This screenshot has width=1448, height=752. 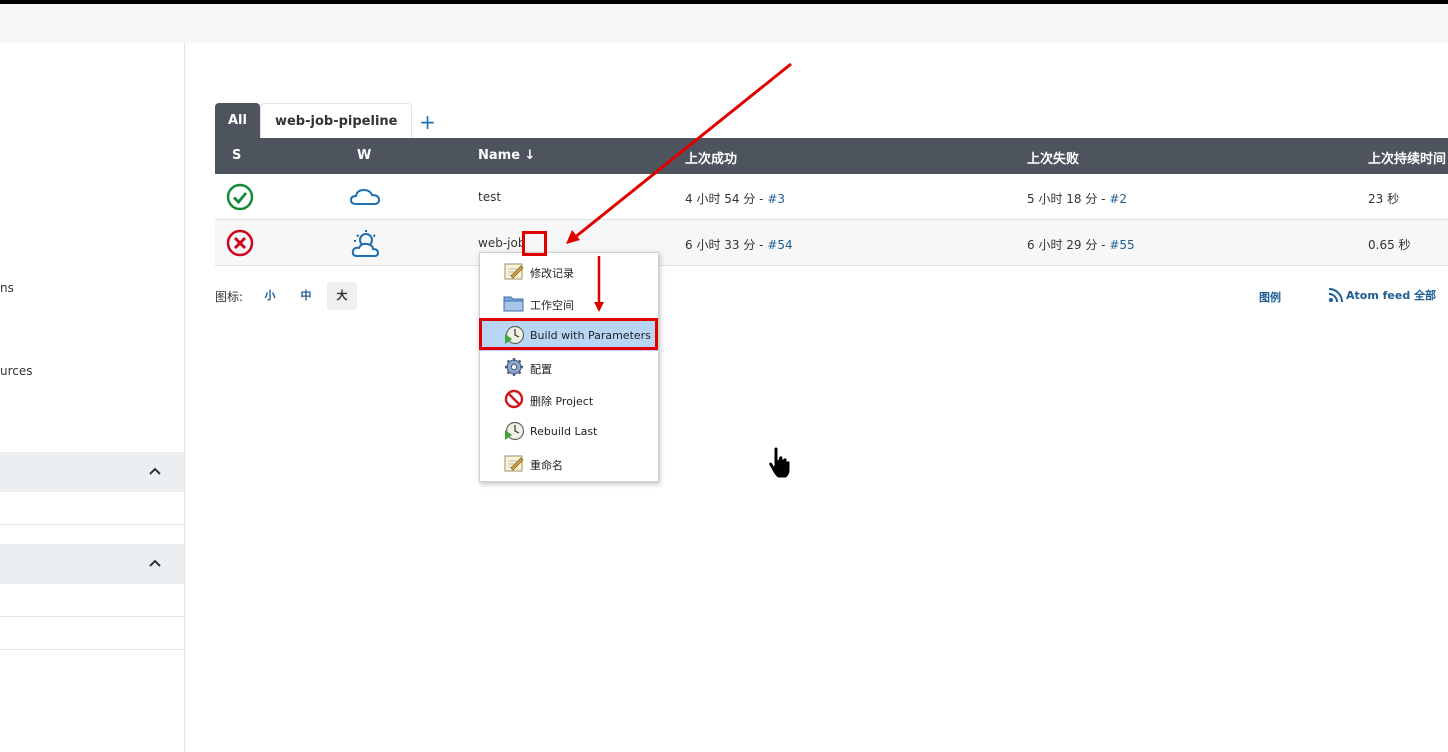 What do you see at coordinates (336, 120) in the screenshot?
I see `tab-web-job-pipeline: web-job-pipeline` at bounding box center [336, 120].